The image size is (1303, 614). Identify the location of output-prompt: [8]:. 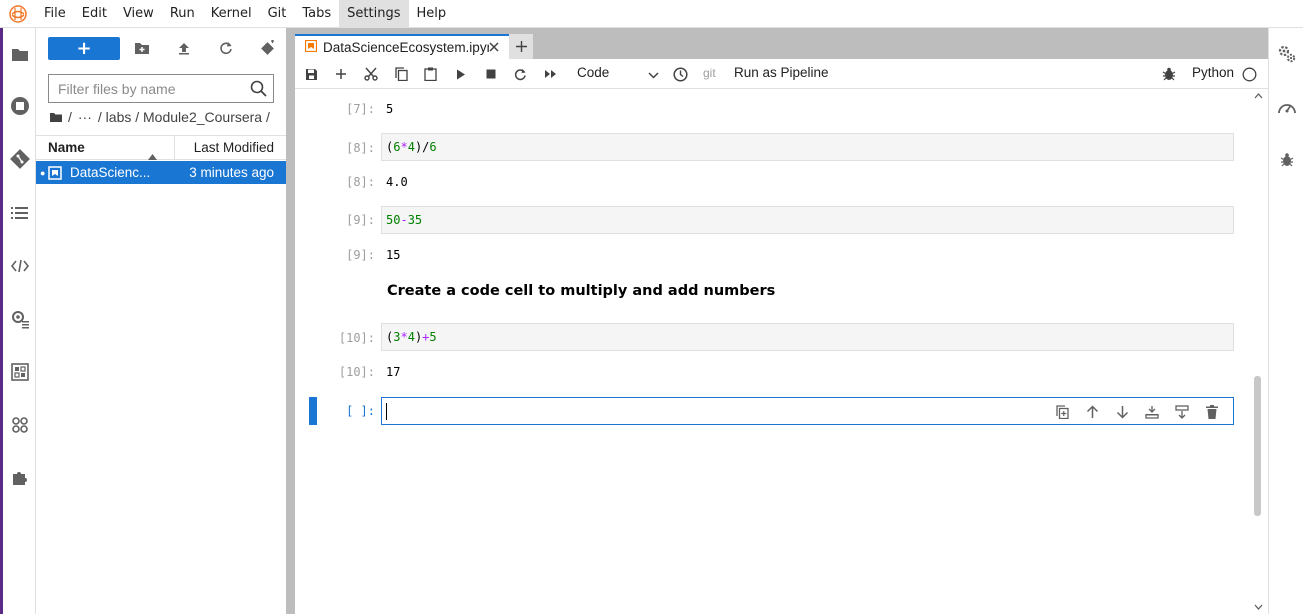
(360, 182).